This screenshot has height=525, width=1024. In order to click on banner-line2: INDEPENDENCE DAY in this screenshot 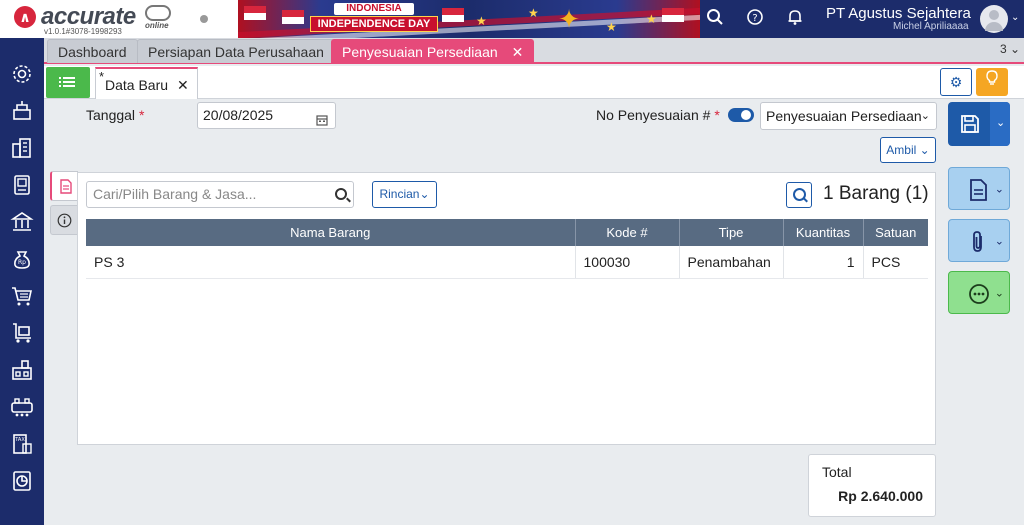, I will do `click(374, 24)`.